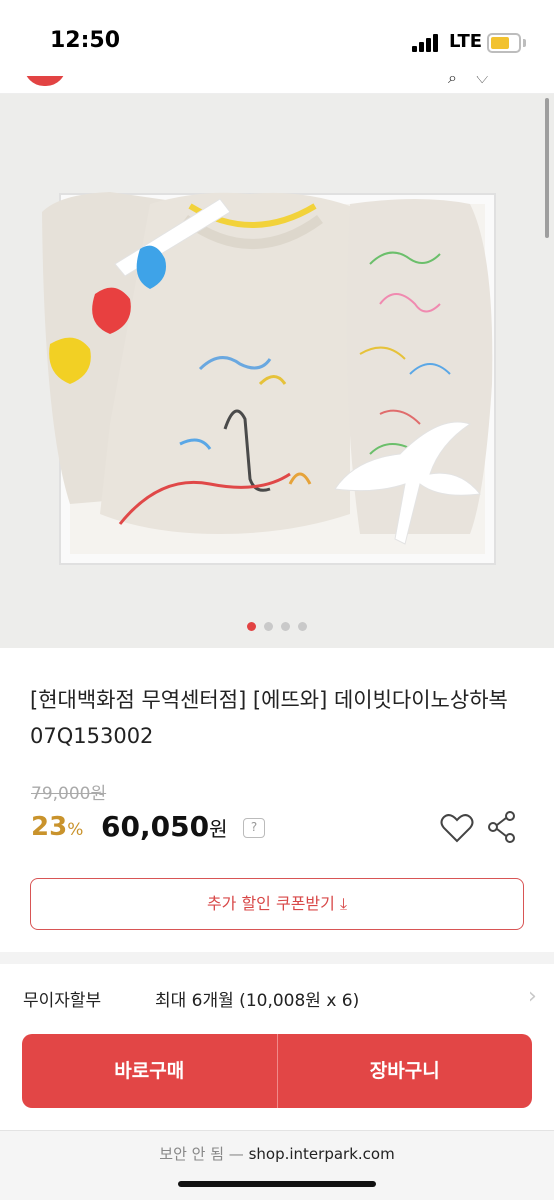 This screenshot has width=554, height=1200. I want to click on url-host: shop.interpark.com, so click(321, 1154).